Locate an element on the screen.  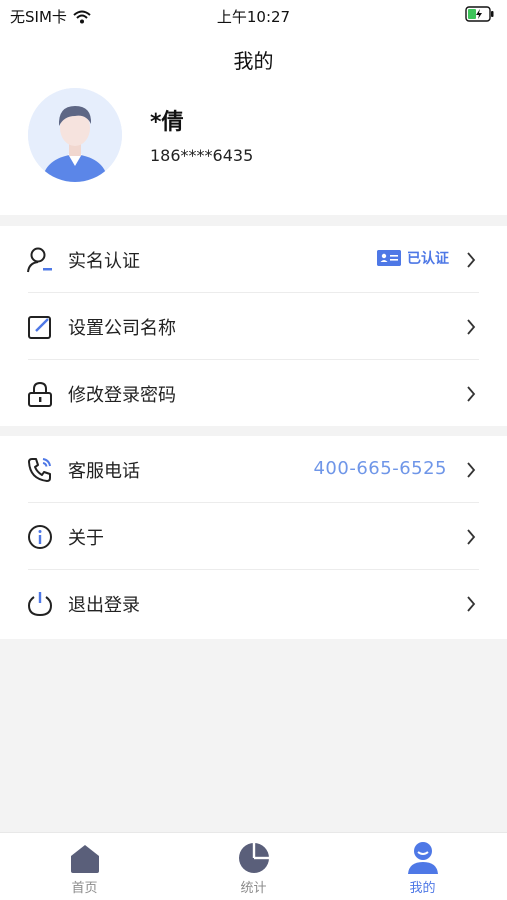
profile-section: *倩 186****6435 is located at coordinates (253, 150).